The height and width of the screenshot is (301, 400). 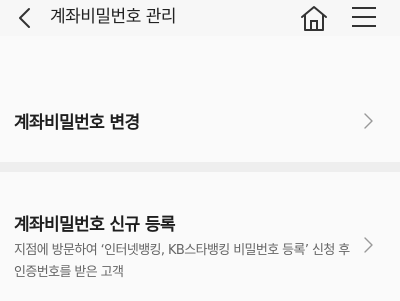 What do you see at coordinates (113, 17) in the screenshot?
I see `page-title: 계좌비밀번호 관리` at bounding box center [113, 17].